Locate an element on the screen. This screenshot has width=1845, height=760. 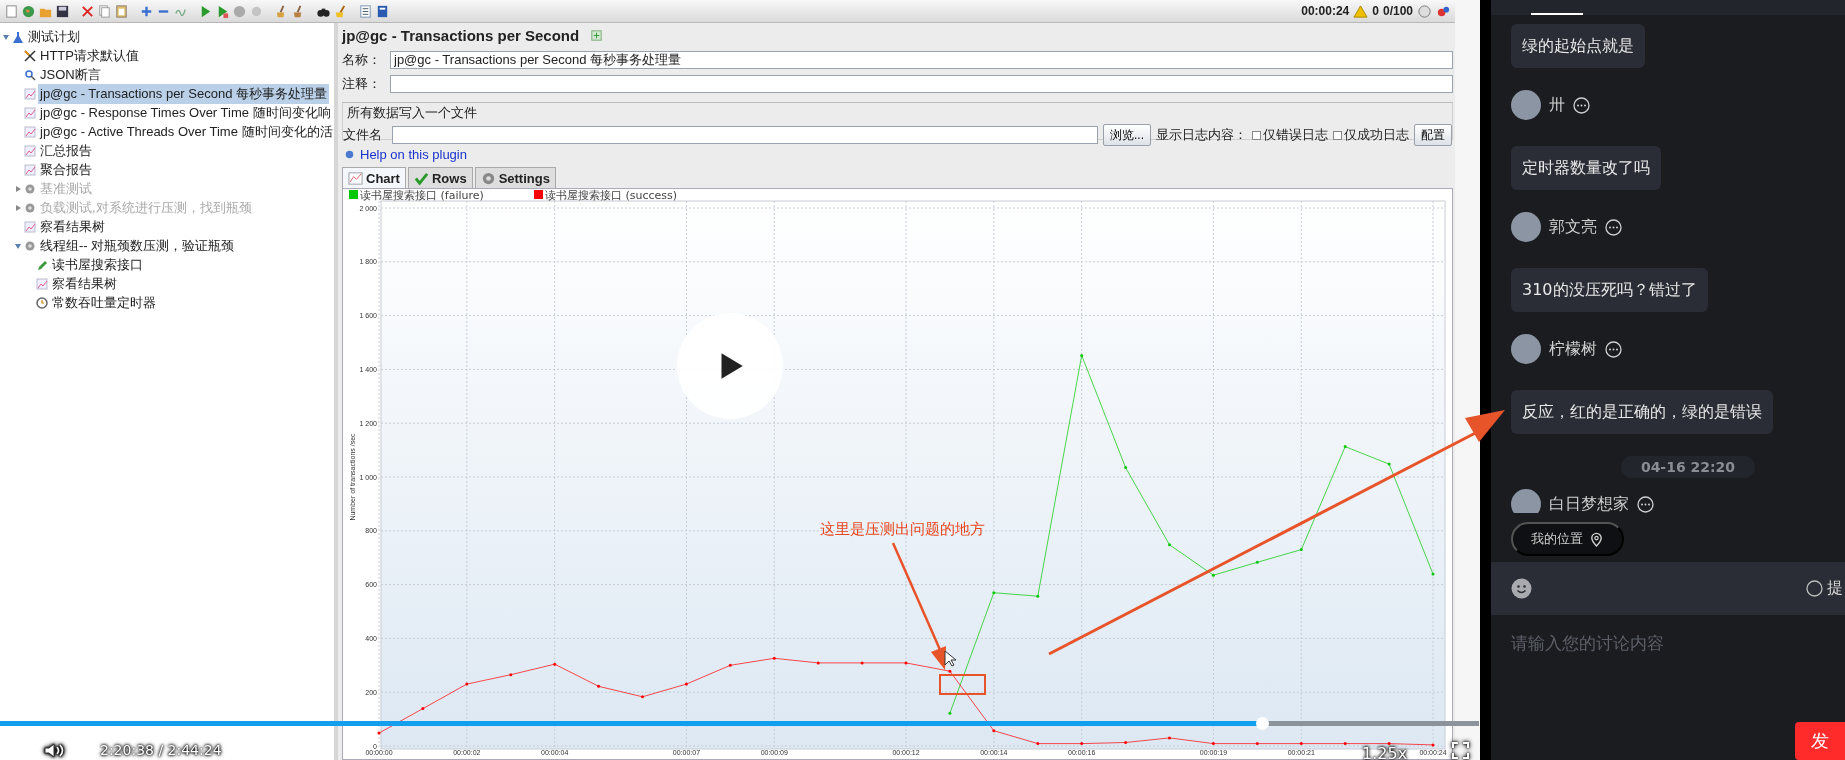
send-button: 发 is located at coordinates (1820, 741).